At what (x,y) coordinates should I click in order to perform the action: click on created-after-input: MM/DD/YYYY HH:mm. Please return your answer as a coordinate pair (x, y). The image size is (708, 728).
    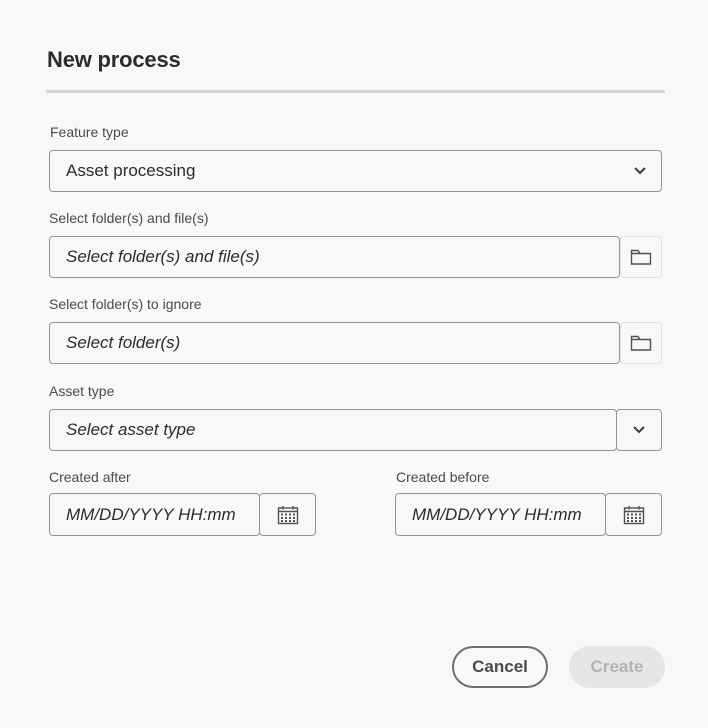
    Looking at the image, I should click on (154, 514).